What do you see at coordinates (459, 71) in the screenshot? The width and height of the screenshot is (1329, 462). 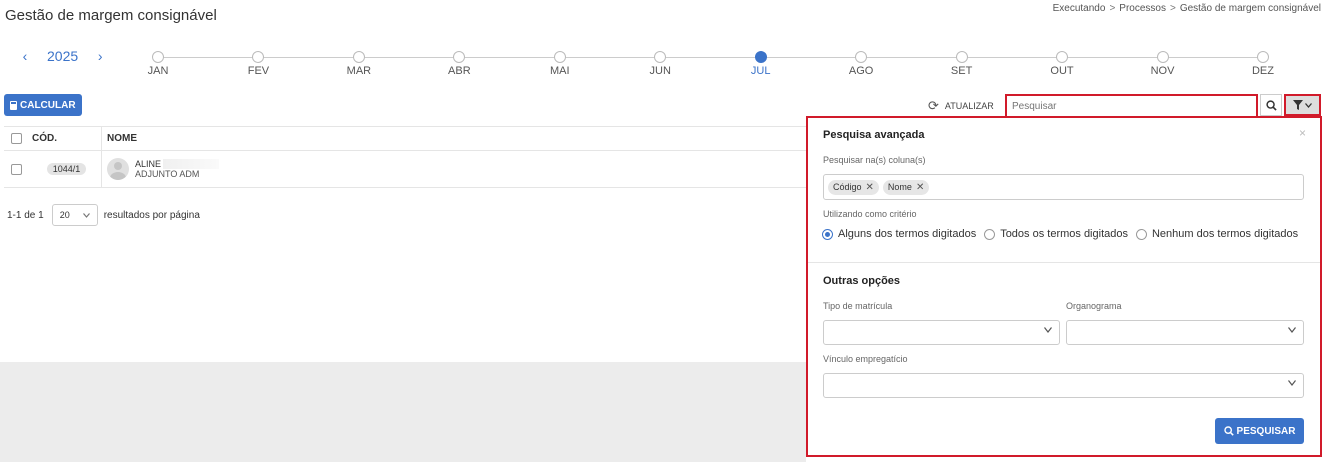 I see `month-label: ABR` at bounding box center [459, 71].